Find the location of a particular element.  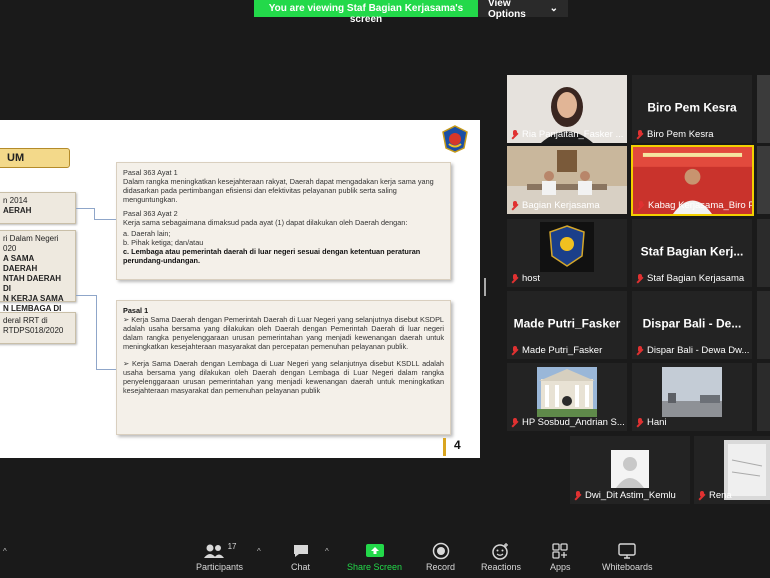

participant-name: Hani is located at coordinates (651, 422).